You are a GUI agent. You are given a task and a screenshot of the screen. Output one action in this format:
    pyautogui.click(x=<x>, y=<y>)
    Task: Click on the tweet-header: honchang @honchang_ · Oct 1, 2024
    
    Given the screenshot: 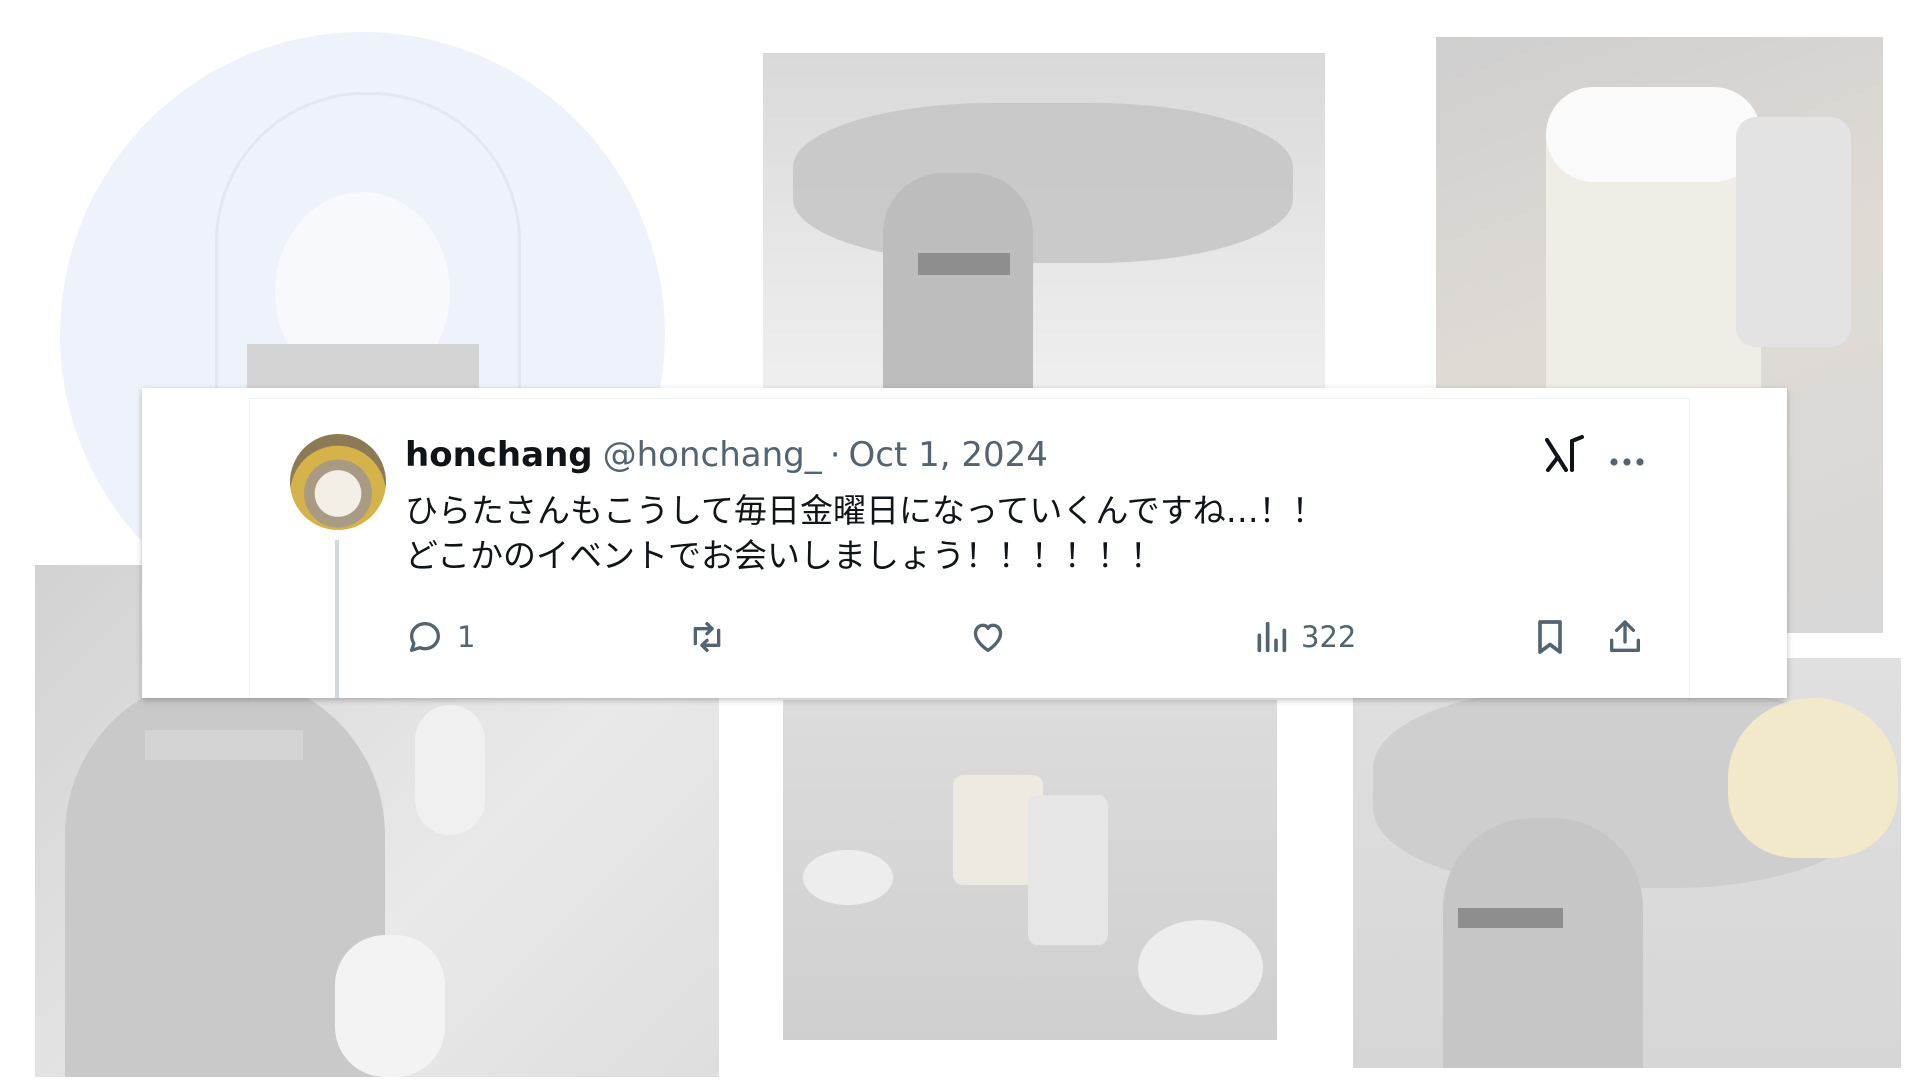 What is the action you would take?
    pyautogui.click(x=726, y=457)
    